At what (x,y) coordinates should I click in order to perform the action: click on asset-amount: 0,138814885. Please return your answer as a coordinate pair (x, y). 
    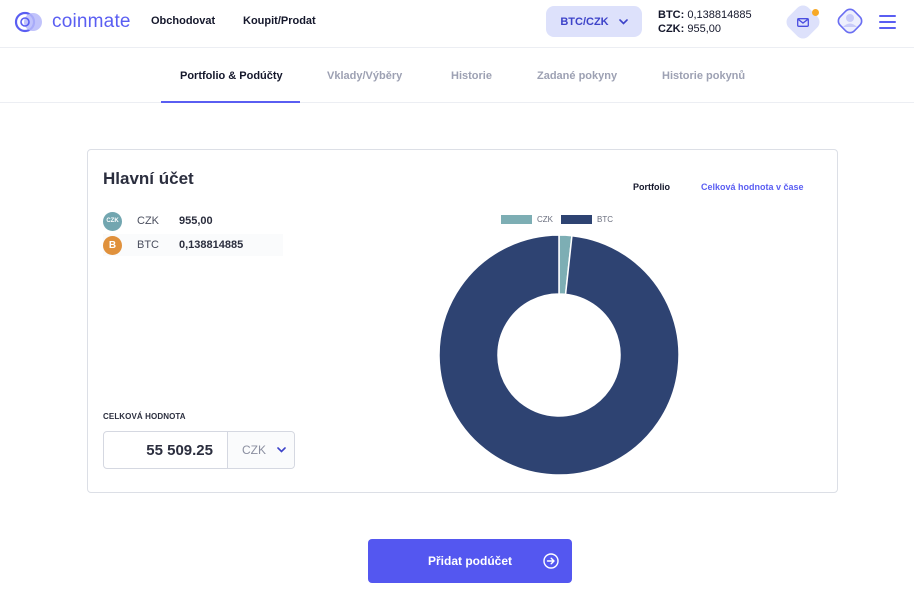
    Looking at the image, I should click on (211, 245).